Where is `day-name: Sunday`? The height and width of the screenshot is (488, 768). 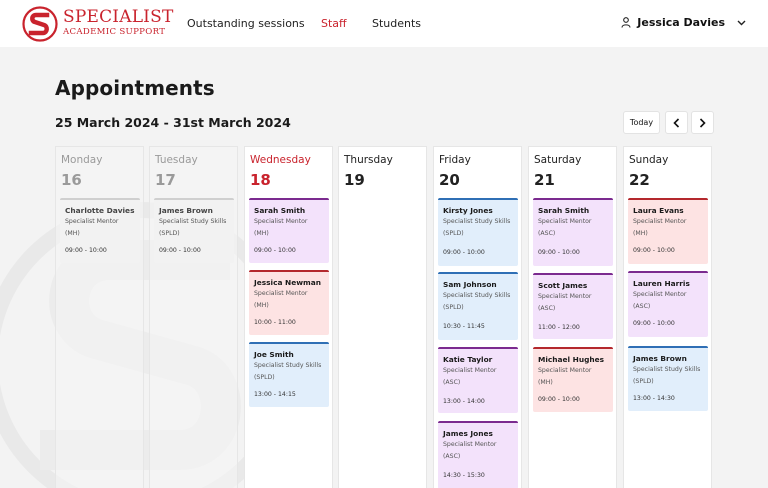 day-name: Sunday is located at coordinates (649, 160).